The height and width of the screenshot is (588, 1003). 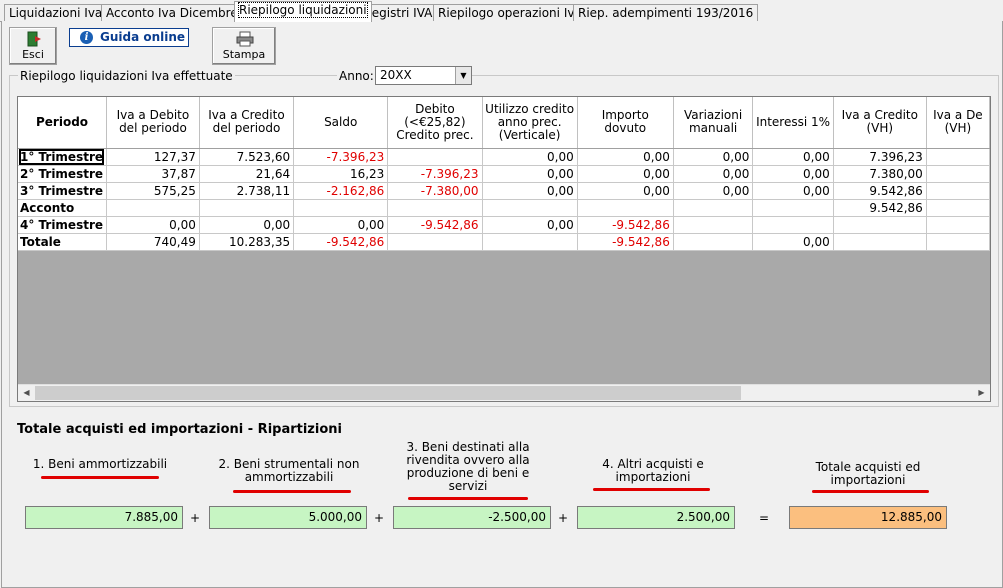 What do you see at coordinates (388, 393) in the screenshot?
I see `scroll-thumb` at bounding box center [388, 393].